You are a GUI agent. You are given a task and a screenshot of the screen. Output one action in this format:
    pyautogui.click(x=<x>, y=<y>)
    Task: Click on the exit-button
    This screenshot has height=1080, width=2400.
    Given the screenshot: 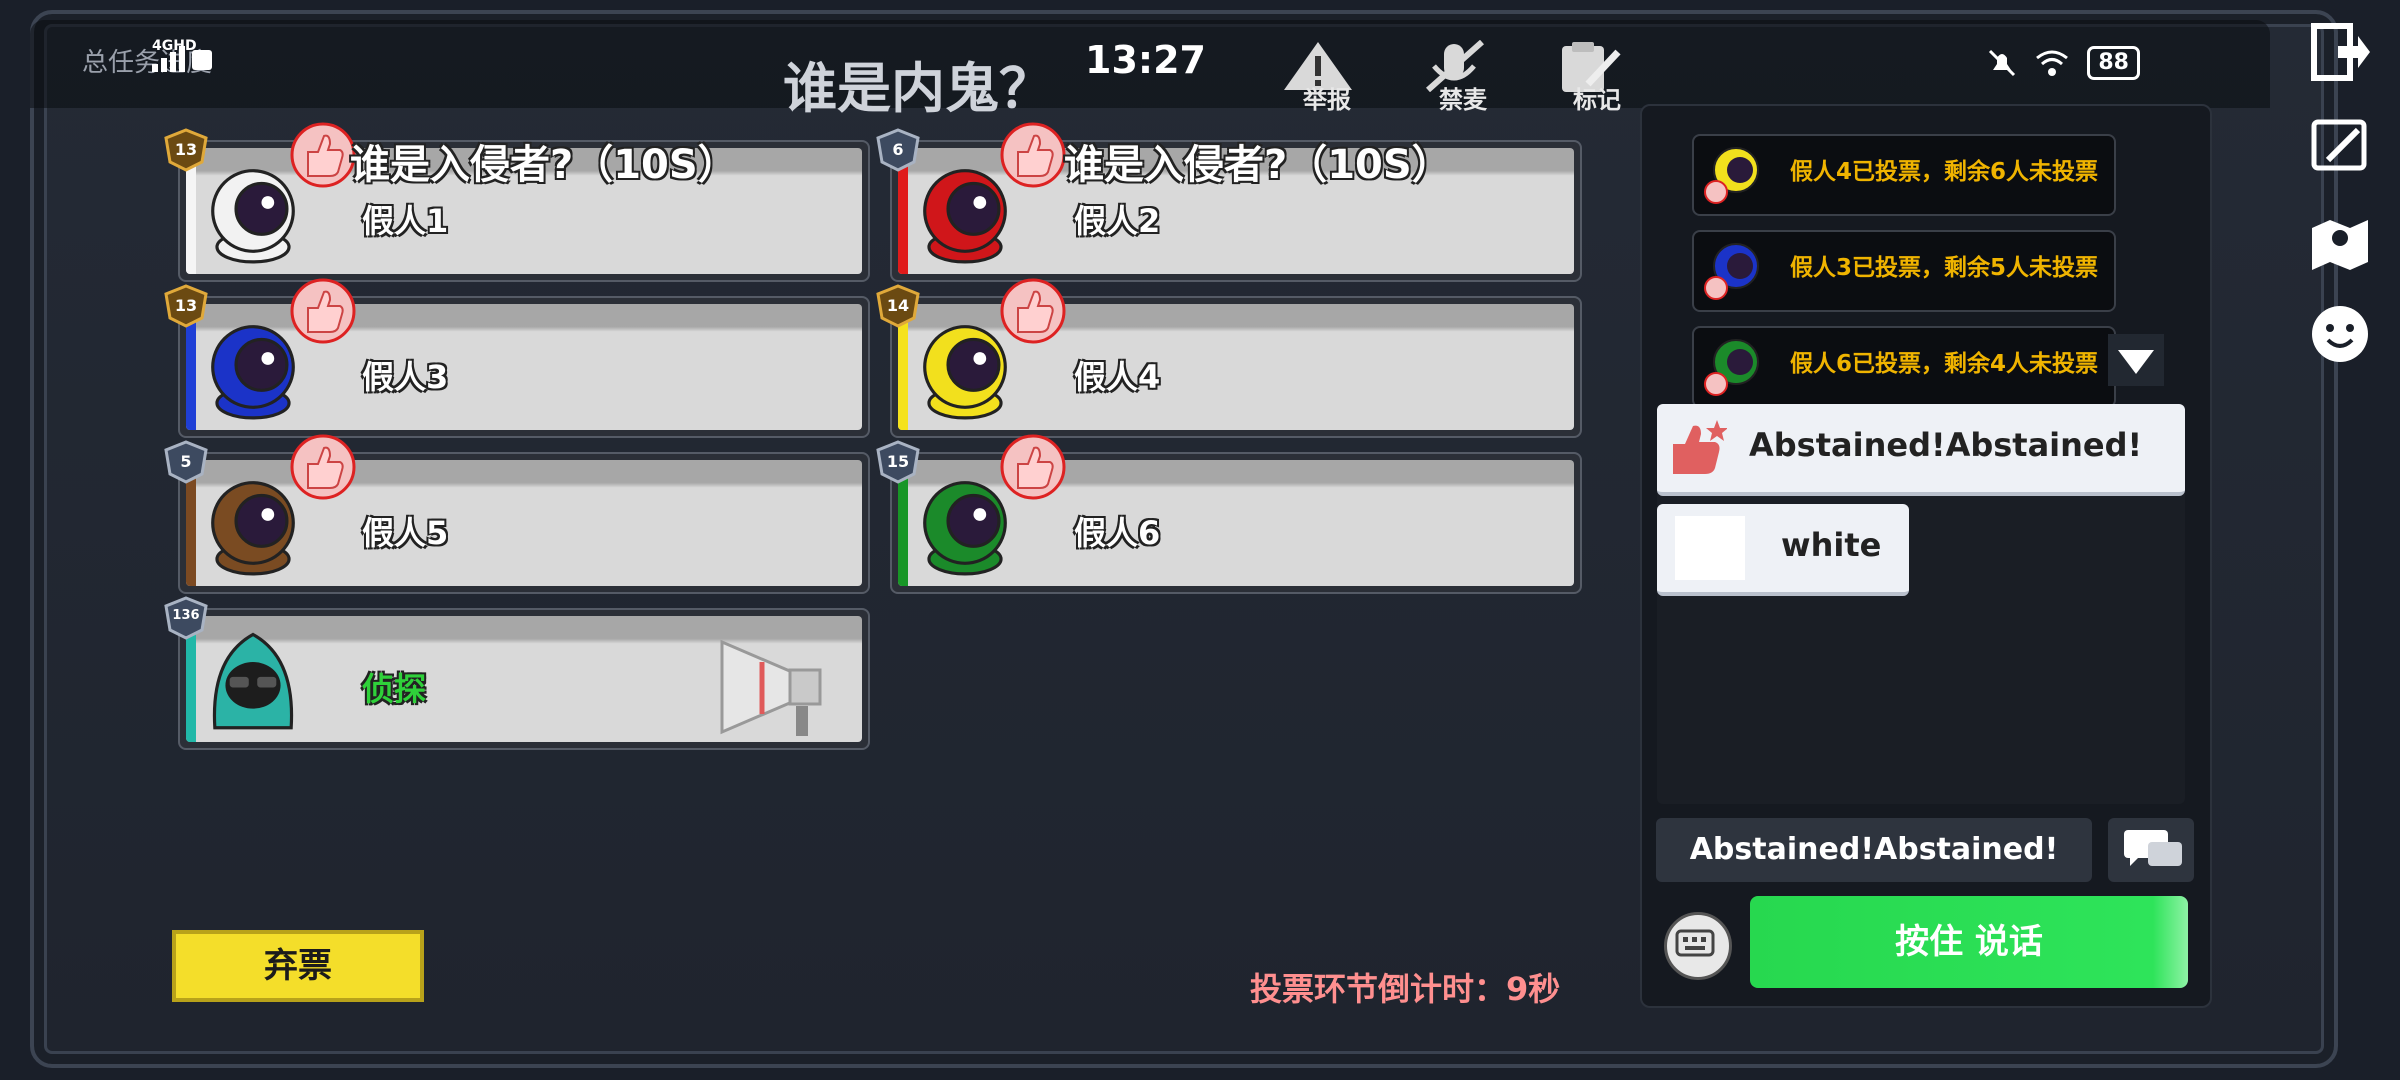 What is the action you would take?
    pyautogui.click(x=2340, y=52)
    